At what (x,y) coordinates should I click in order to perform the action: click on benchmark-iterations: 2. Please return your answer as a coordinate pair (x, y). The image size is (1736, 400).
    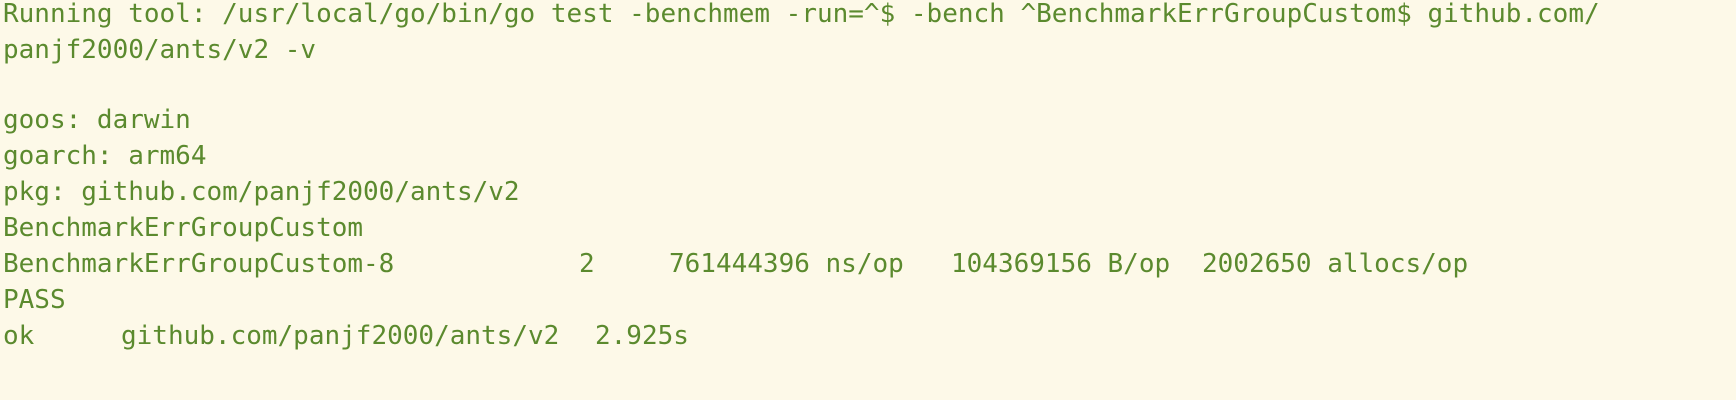
    Looking at the image, I should click on (587, 264).